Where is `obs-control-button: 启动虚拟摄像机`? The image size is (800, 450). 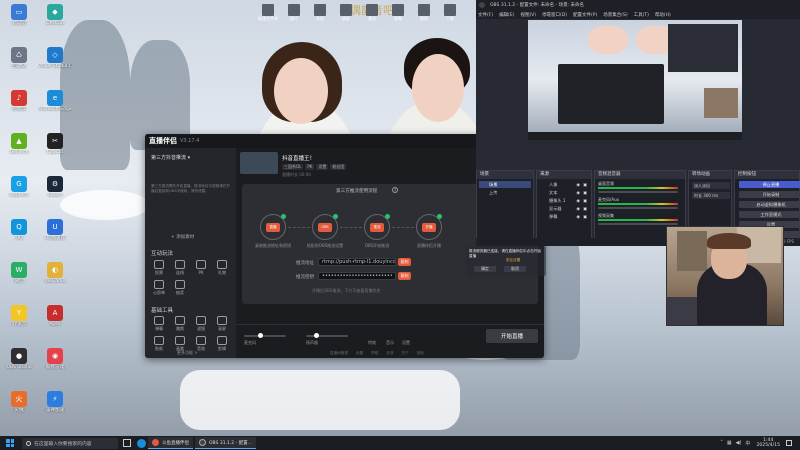 obs-control-button: 启动虚拟摄像机 is located at coordinates (769, 204).